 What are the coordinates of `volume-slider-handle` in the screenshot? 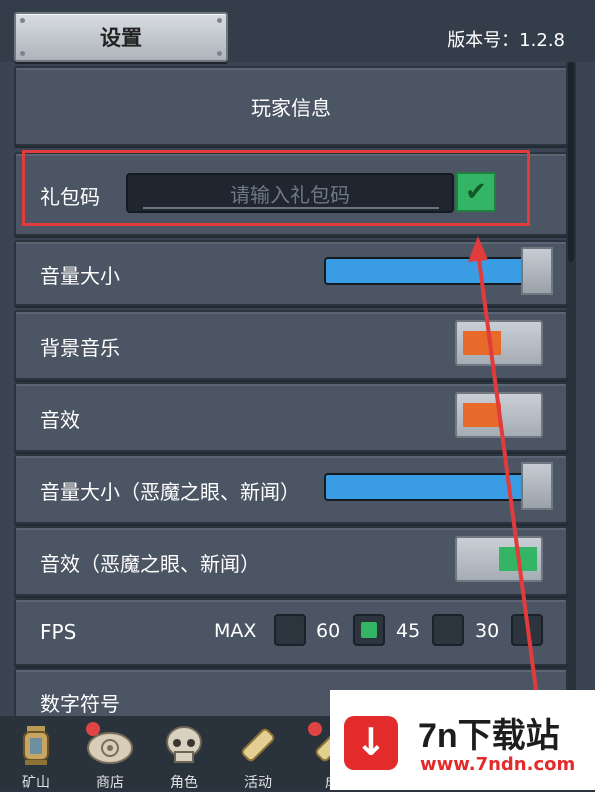 It's located at (537, 271).